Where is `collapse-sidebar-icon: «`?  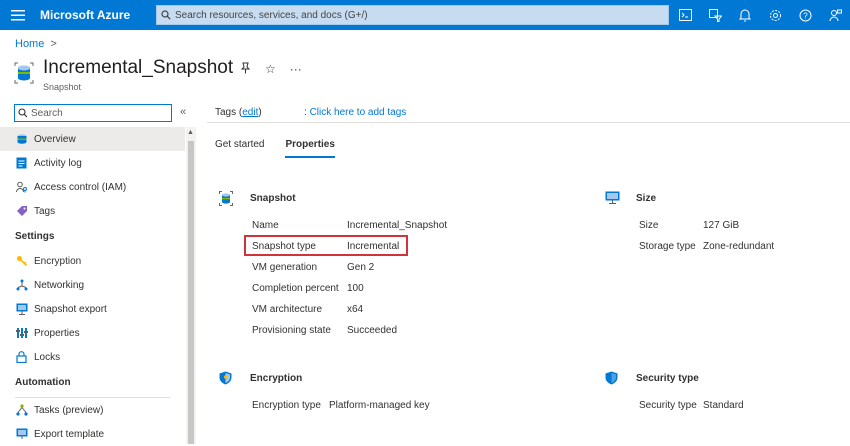 collapse-sidebar-icon: « is located at coordinates (183, 112).